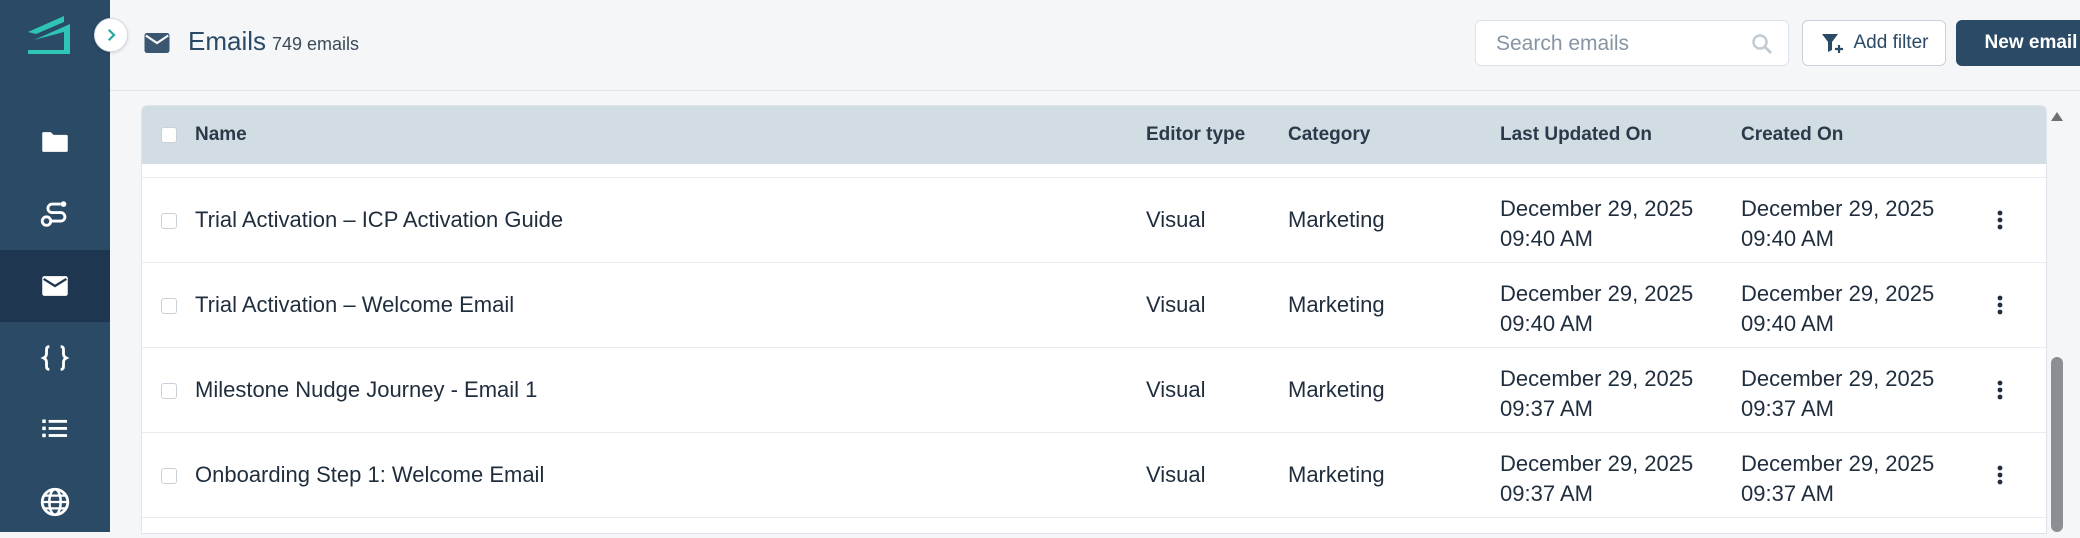  What do you see at coordinates (1762, 44) in the screenshot?
I see `search-icon` at bounding box center [1762, 44].